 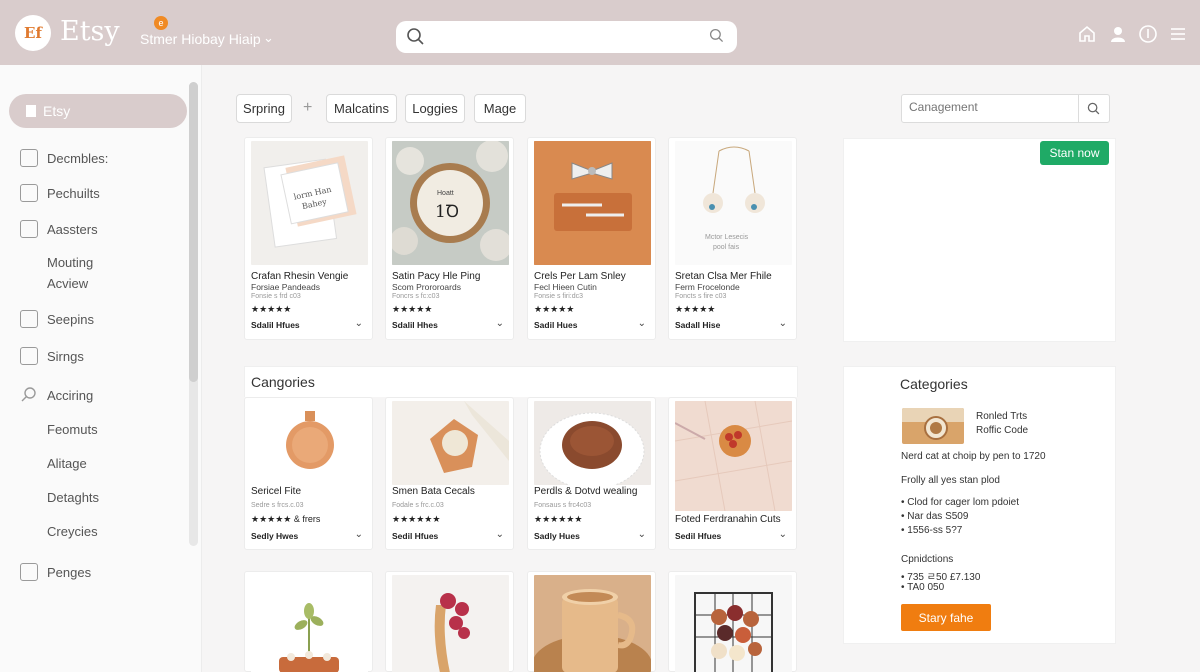 I want to click on product-meta: Sedre s frcs.c.03, so click(x=277, y=505).